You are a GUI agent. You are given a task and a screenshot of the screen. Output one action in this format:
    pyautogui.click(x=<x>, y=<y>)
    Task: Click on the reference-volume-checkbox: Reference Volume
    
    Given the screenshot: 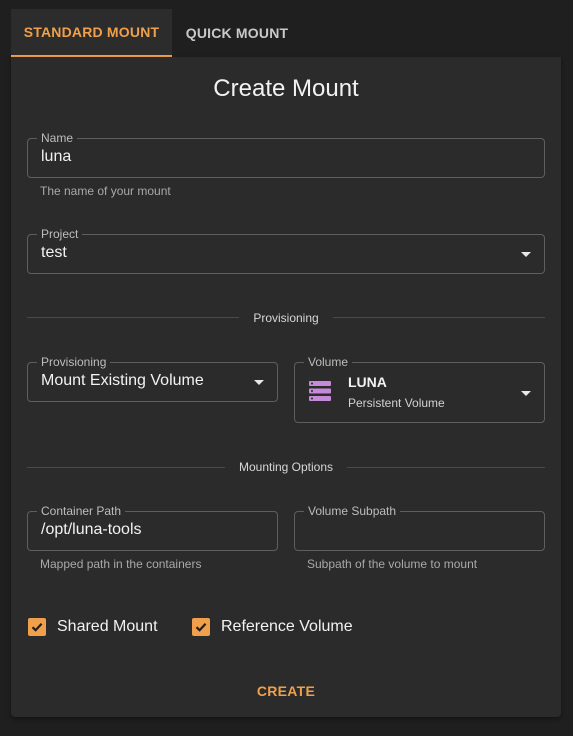 What is the action you would take?
    pyautogui.click(x=272, y=627)
    